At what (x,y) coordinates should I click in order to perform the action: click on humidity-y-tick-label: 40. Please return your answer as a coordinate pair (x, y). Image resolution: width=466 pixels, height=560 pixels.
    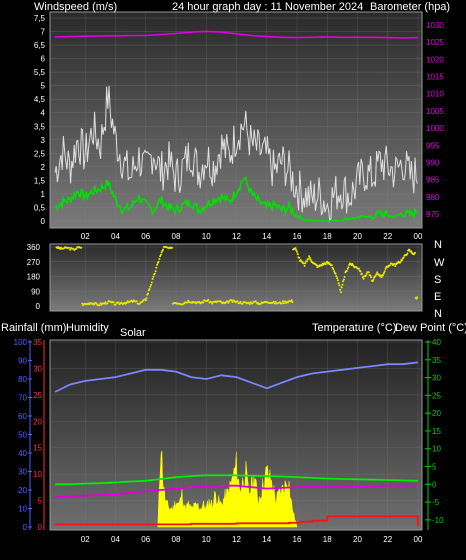
    Looking at the image, I should click on (22, 453).